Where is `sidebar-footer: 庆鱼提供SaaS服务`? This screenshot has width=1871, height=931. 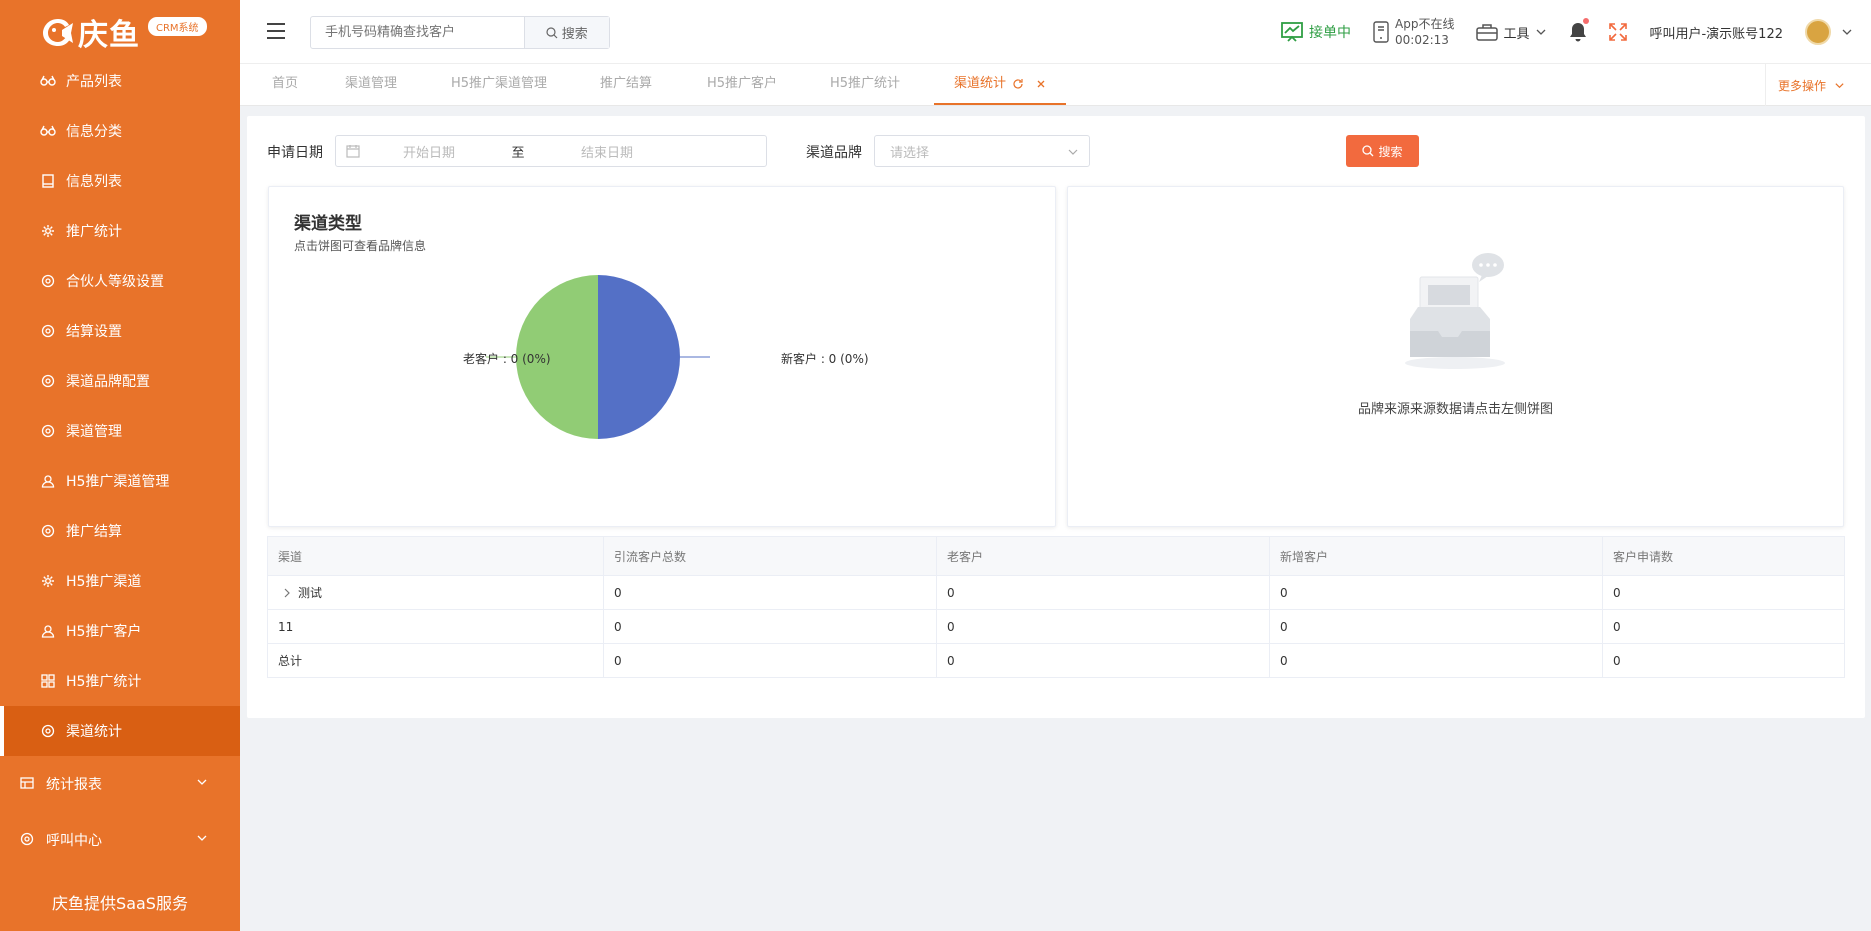
sidebar-footer: 庆鱼提供SaaS服务 is located at coordinates (120, 903).